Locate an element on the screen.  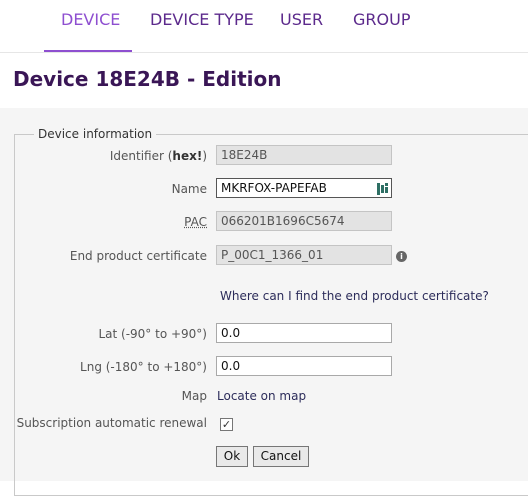
ok-button: Ok is located at coordinates (232, 456).